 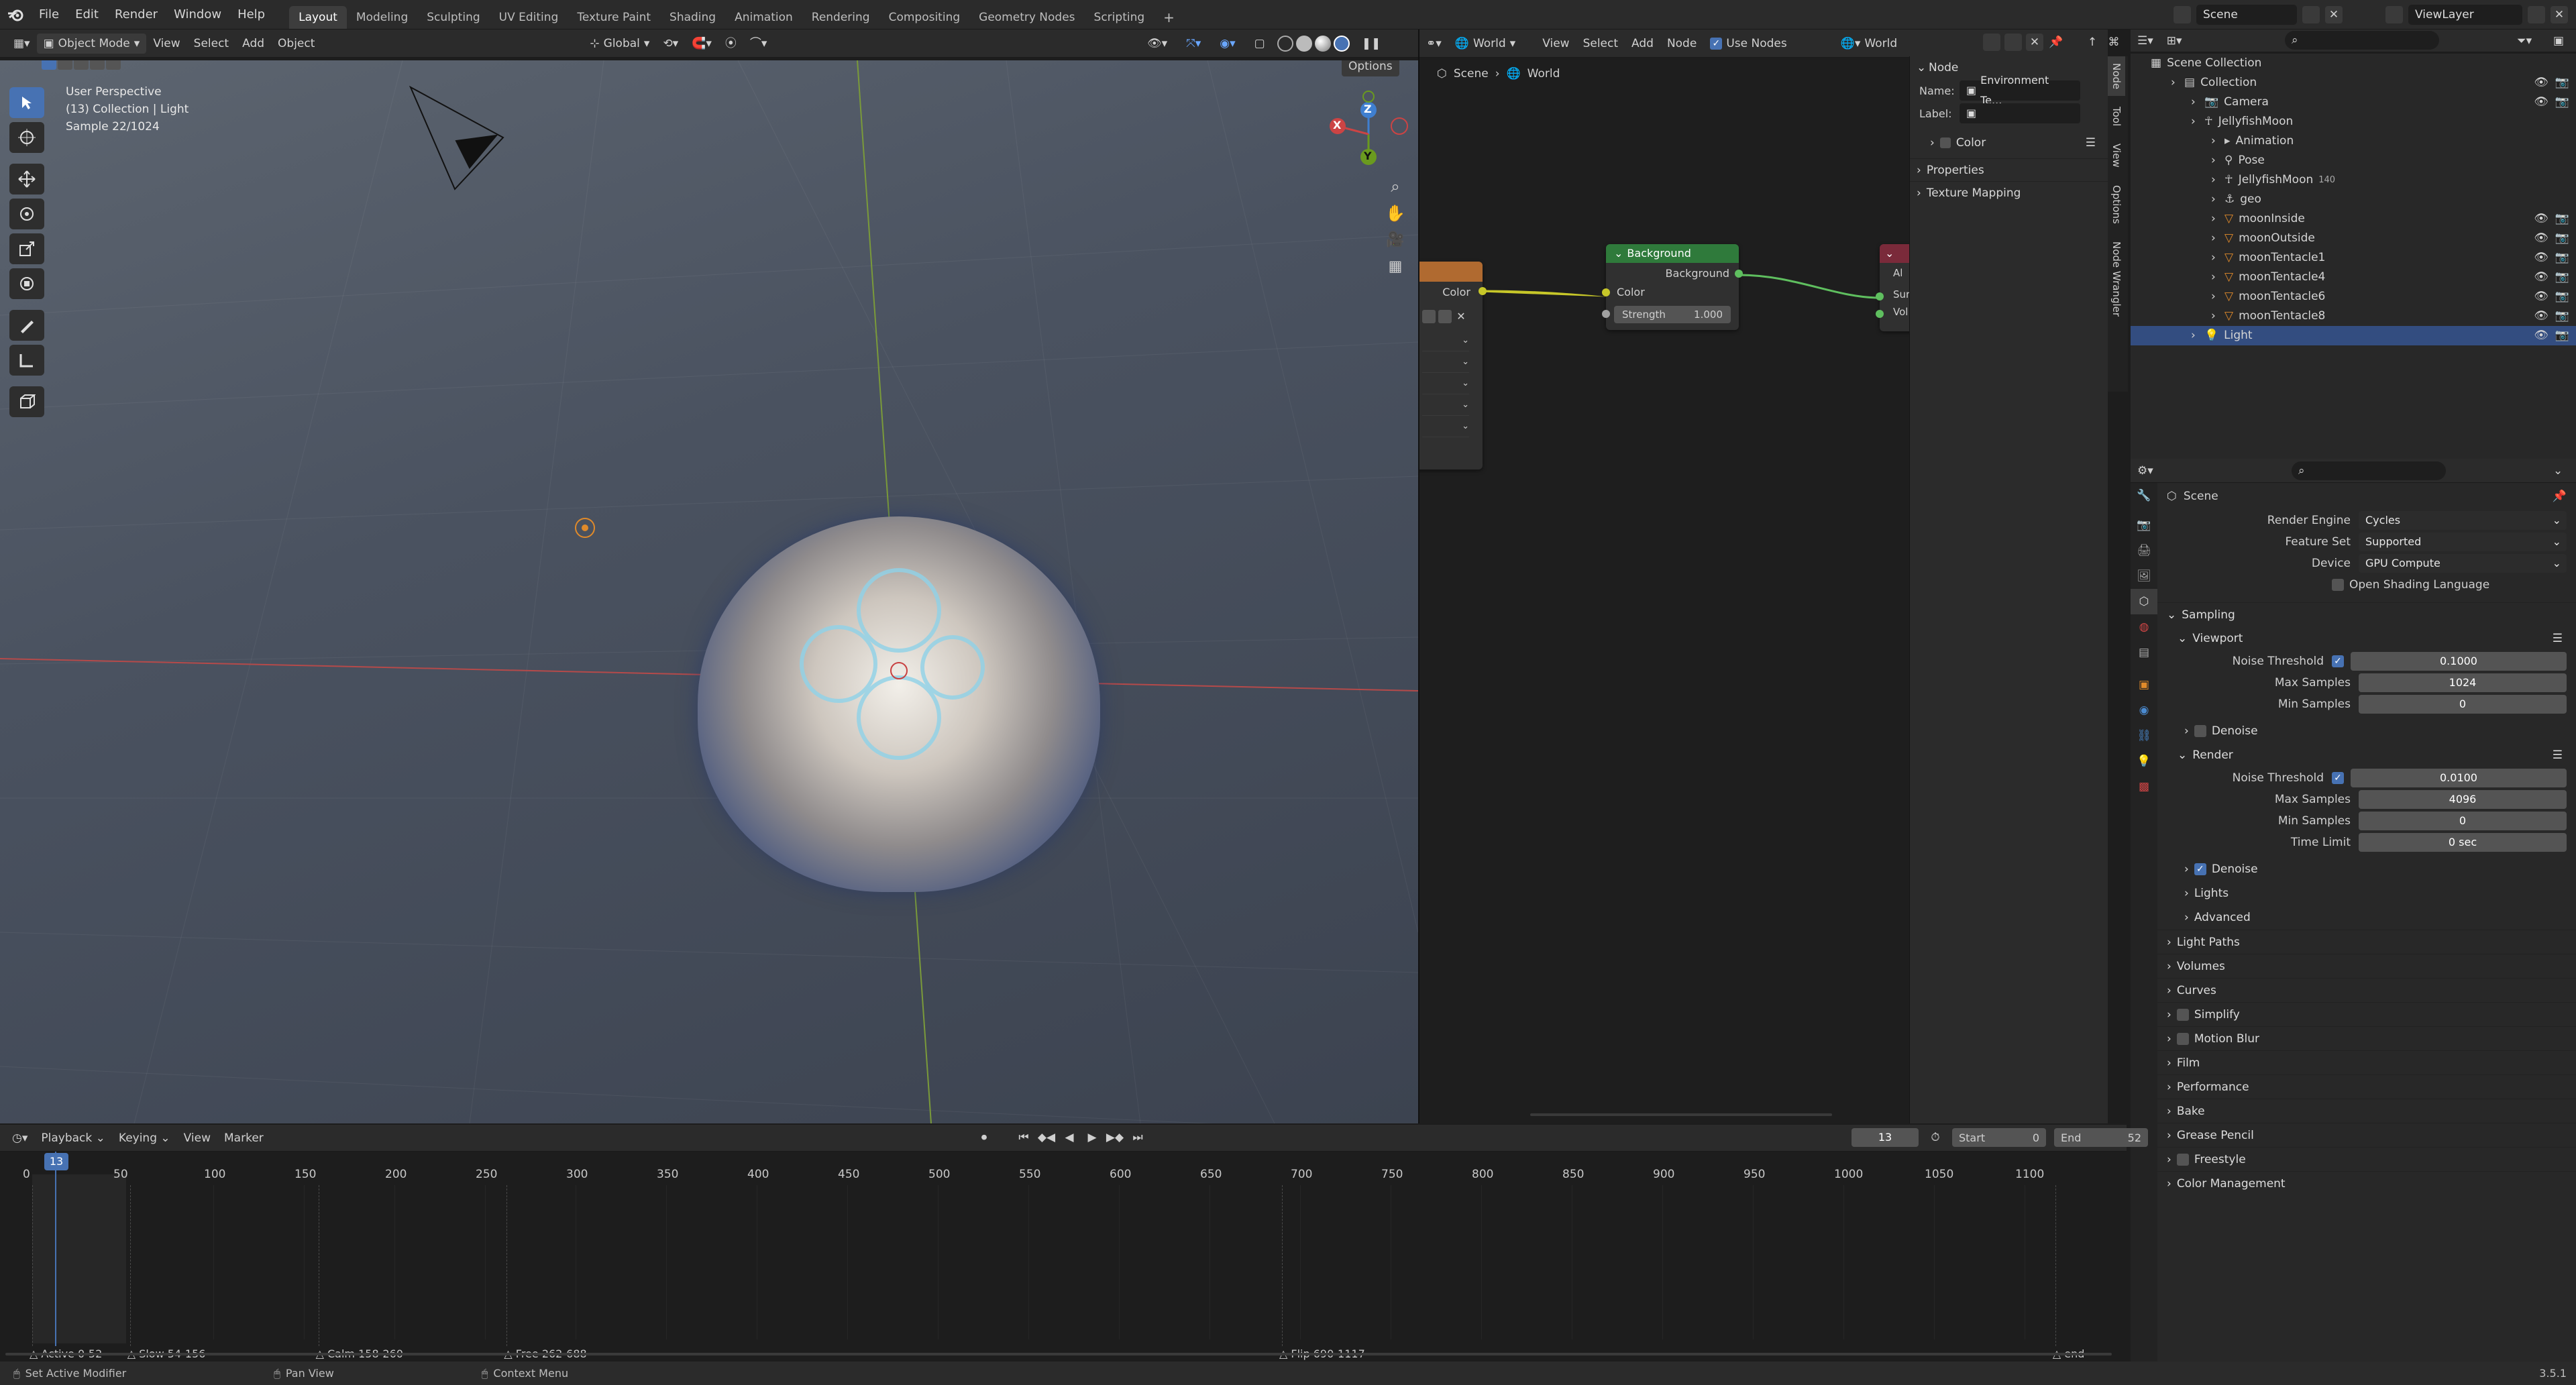 I want to click on section-film: › Film, so click(x=2366, y=1062).